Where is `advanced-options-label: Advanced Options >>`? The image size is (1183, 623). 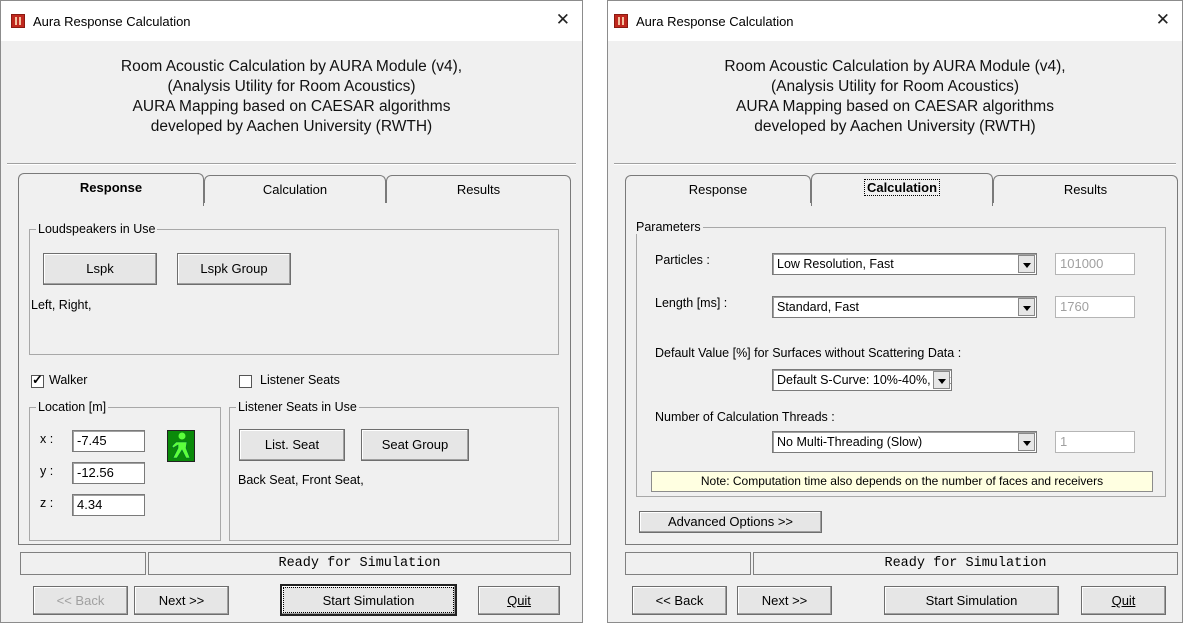
advanced-options-label: Advanced Options >> is located at coordinates (730, 521).